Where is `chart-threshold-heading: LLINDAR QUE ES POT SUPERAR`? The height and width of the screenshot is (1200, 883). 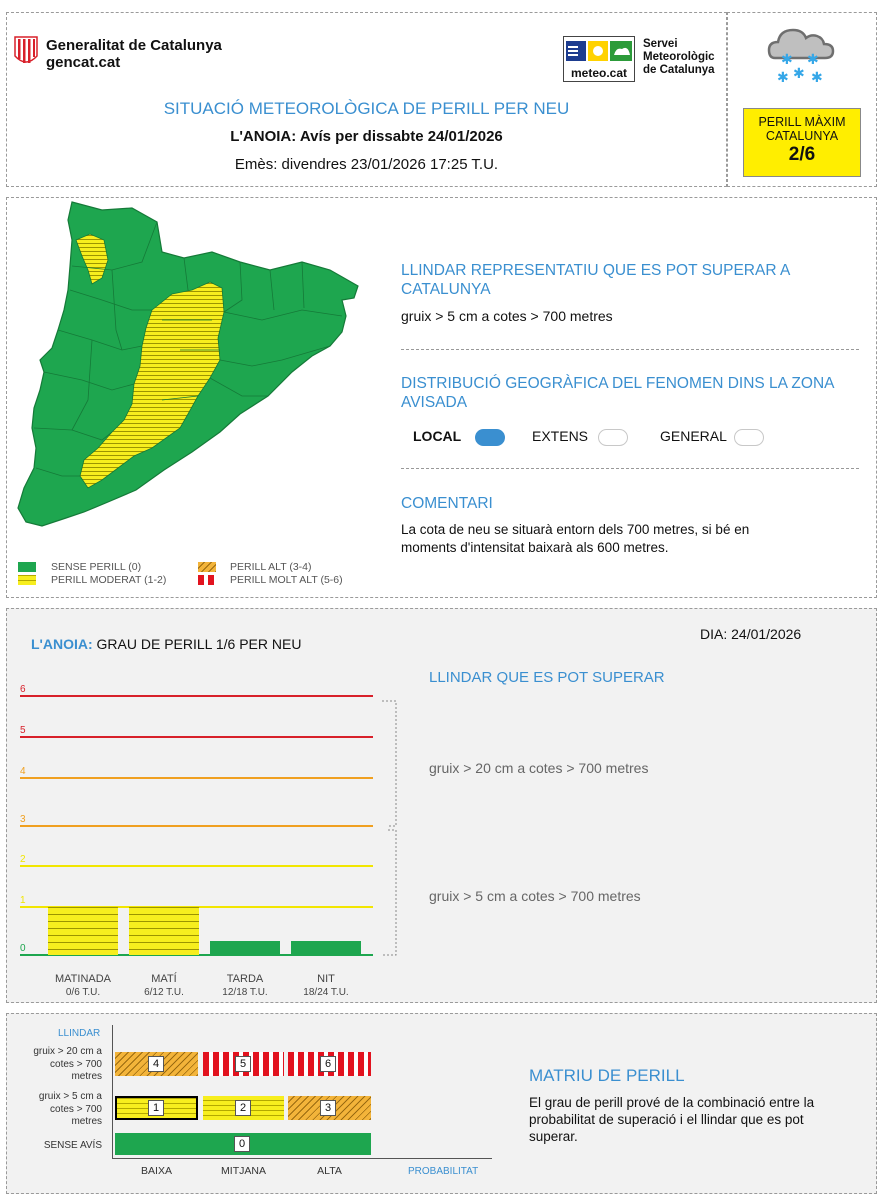 chart-threshold-heading: LLINDAR QUE ES POT SUPERAR is located at coordinates (547, 677).